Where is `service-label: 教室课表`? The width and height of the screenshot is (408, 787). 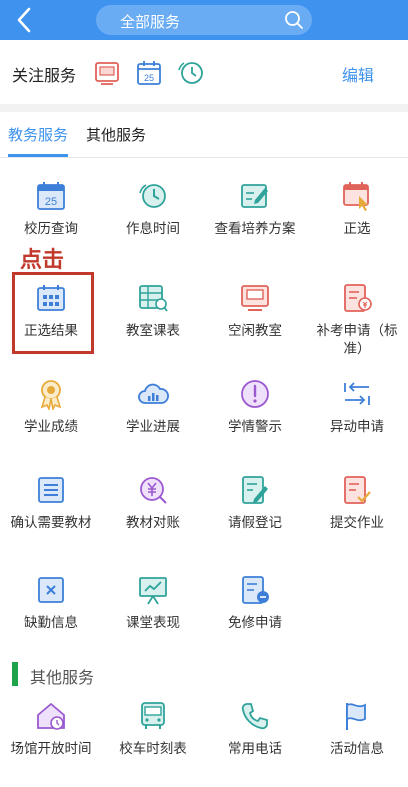 service-label: 教室课表 is located at coordinates (153, 331).